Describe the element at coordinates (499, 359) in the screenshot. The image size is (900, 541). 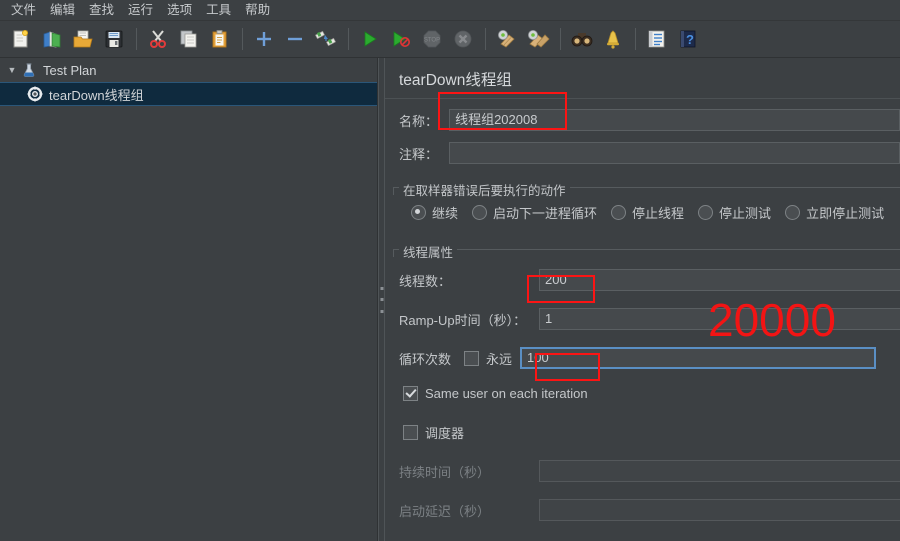
I see `forever-label: 永远` at that location.